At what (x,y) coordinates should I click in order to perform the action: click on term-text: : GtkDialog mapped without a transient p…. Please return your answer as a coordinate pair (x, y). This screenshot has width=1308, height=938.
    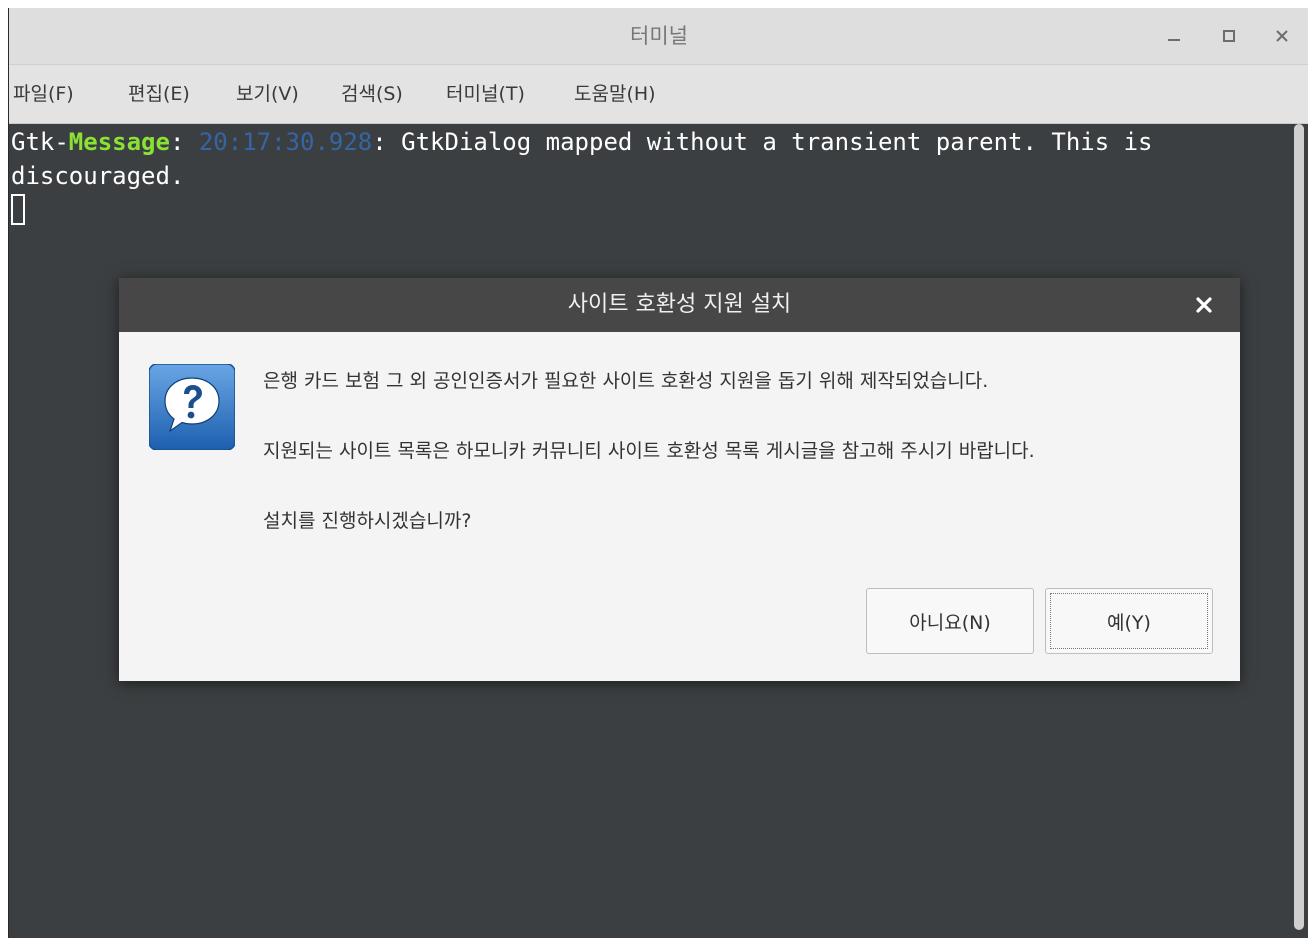
    Looking at the image, I should click on (762, 142).